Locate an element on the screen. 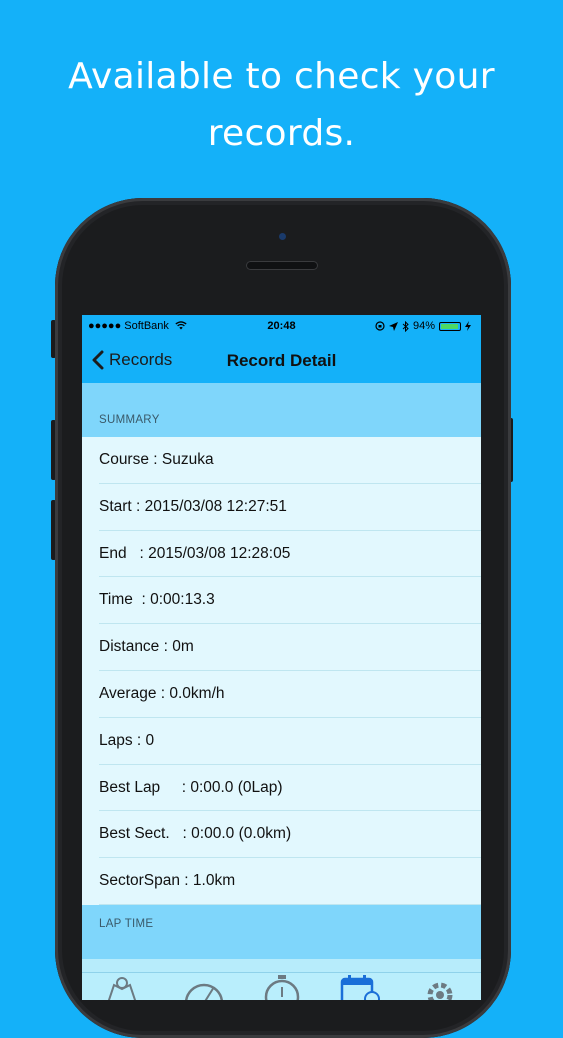 The image size is (563, 1038). speedometer-icon is located at coordinates (204, 987).